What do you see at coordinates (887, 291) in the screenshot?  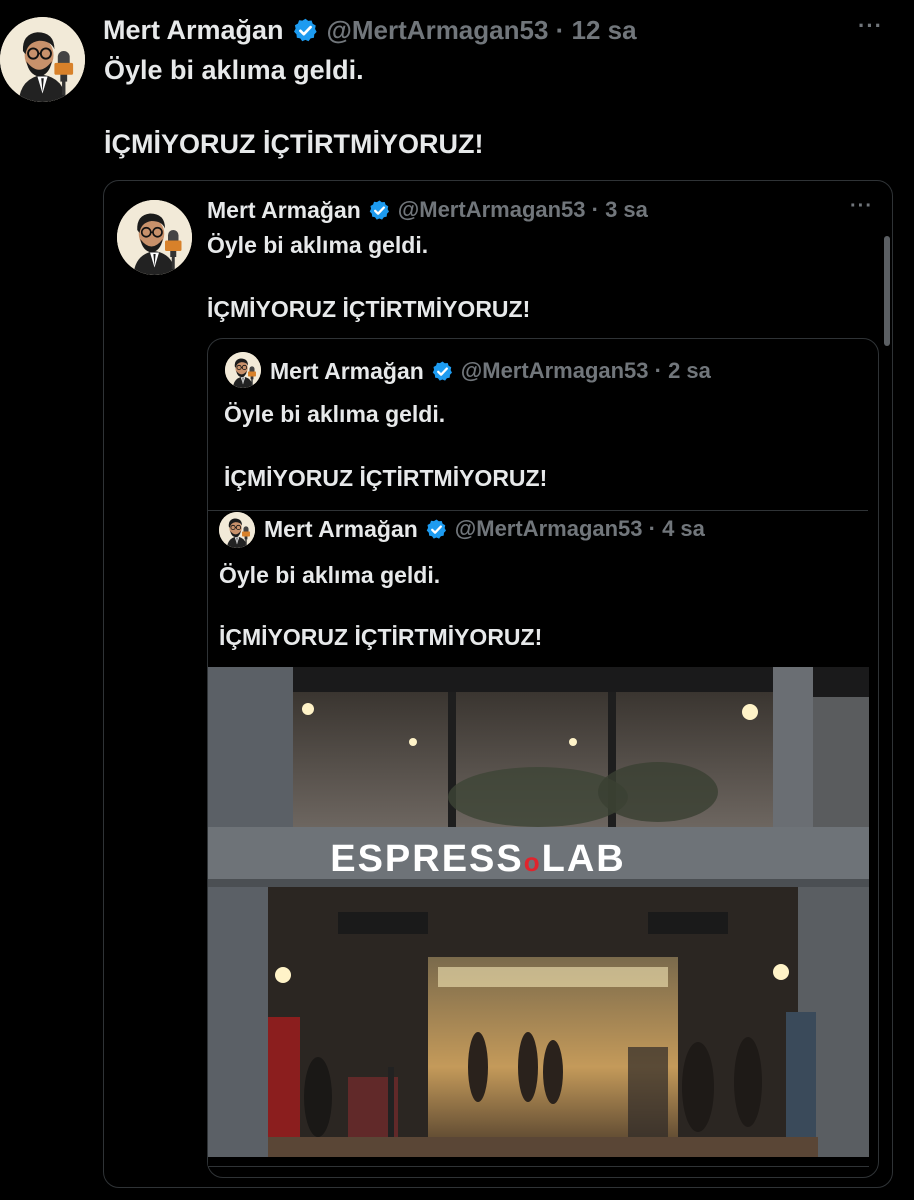 I see `scrollbar-thumb` at bounding box center [887, 291].